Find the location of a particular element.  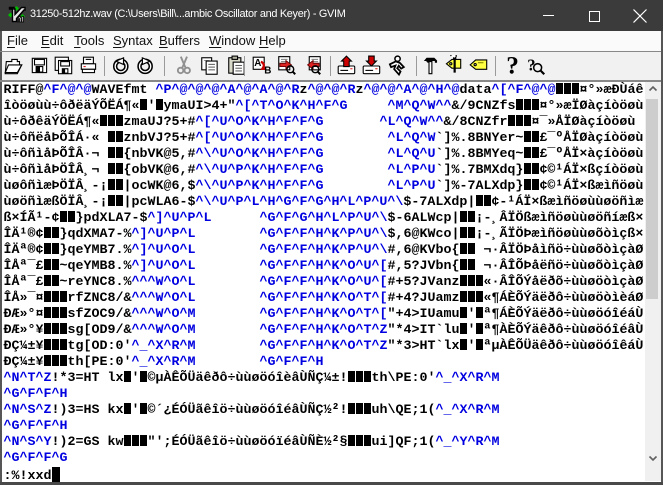

svg-text: A is located at coordinates (257, 63).